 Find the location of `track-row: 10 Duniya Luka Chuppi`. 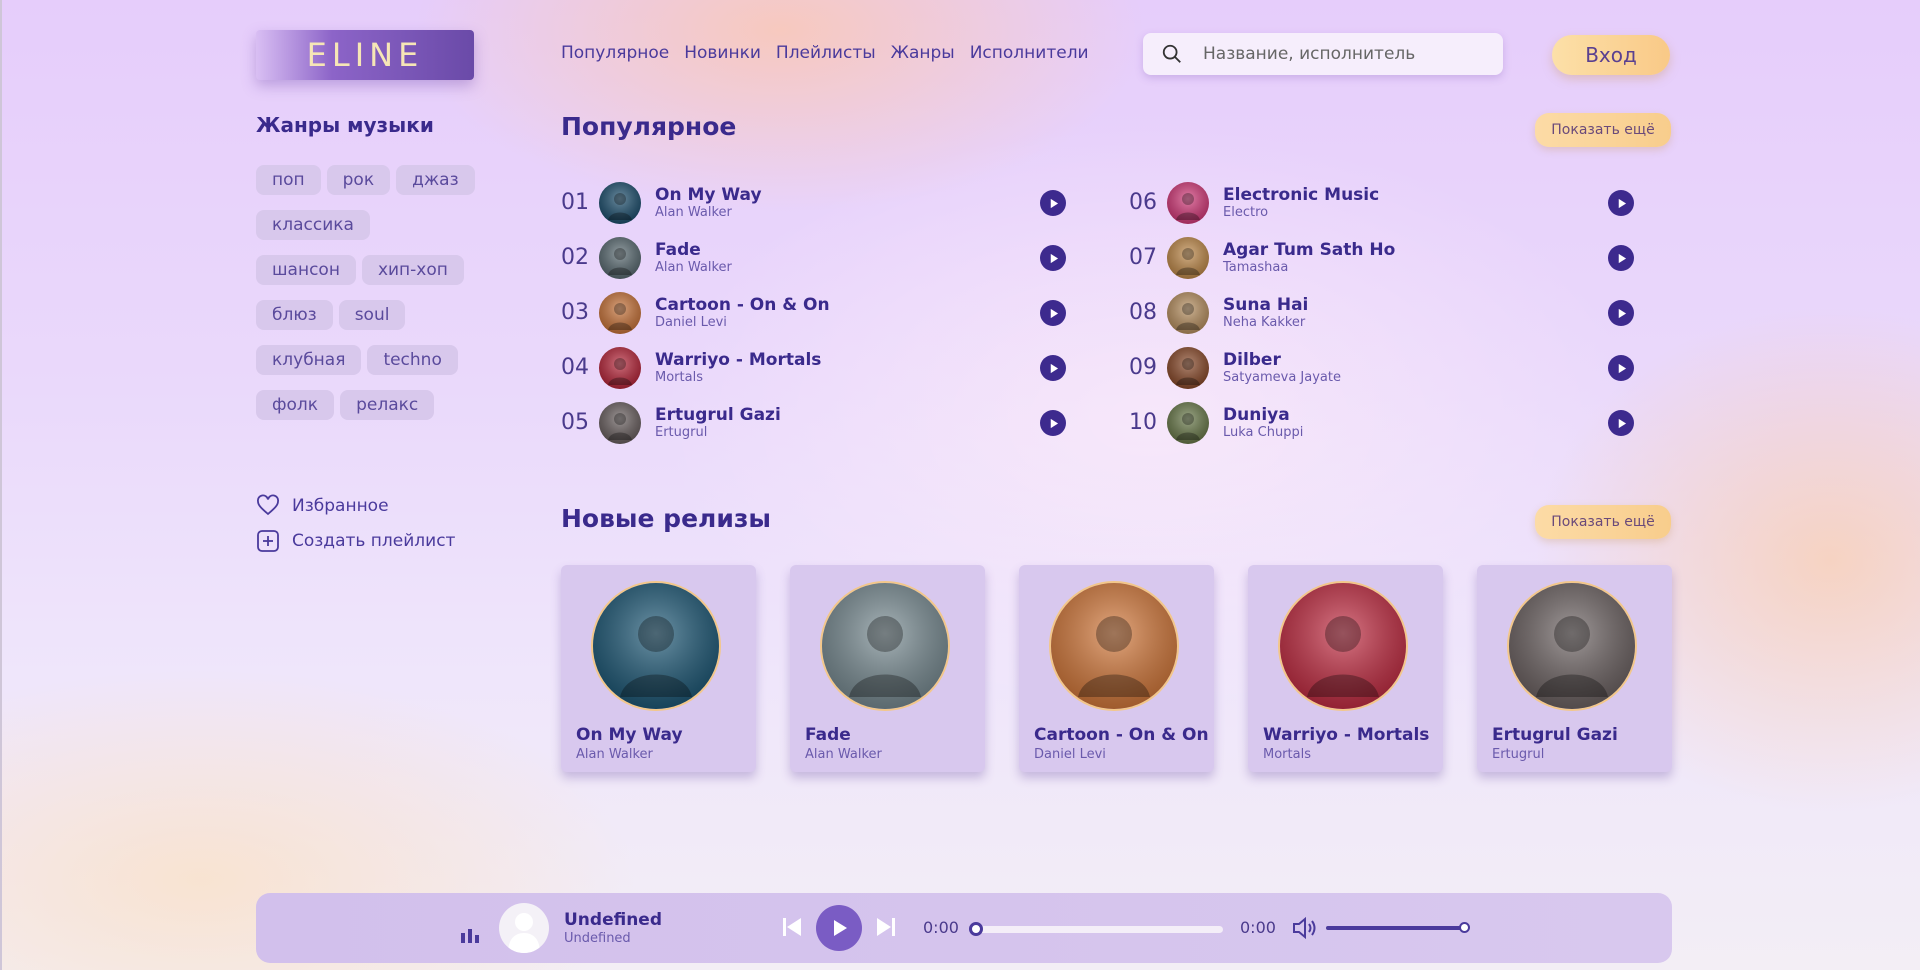

track-row: 10 Duniya Luka Chuppi is located at coordinates (1381, 422).